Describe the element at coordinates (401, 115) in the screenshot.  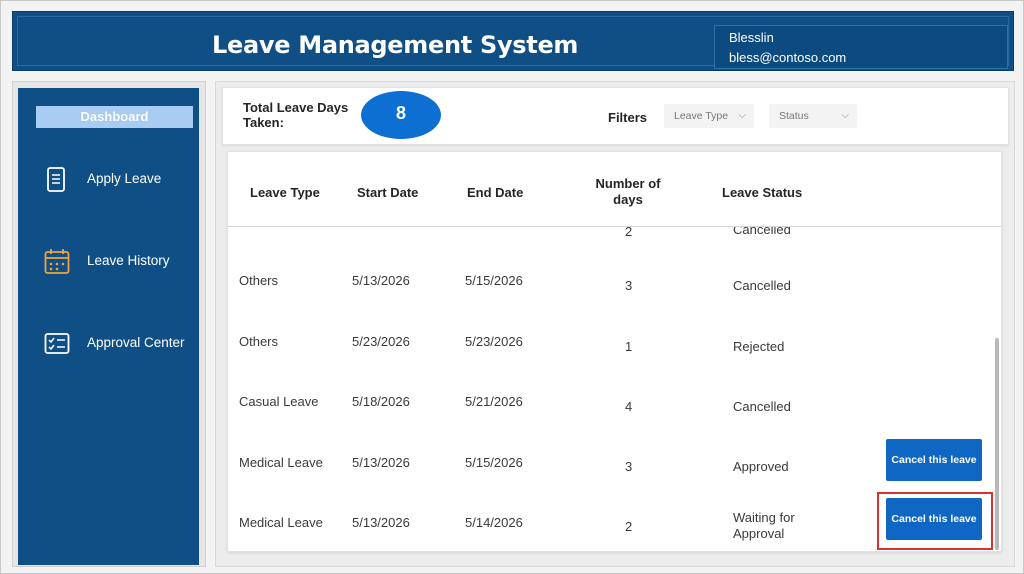
I see `total-leave-value: 8` at that location.